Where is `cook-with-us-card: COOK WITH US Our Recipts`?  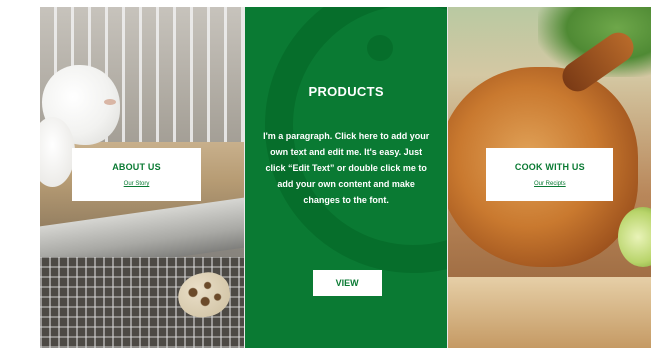
cook-with-us-card: COOK WITH US Our Recipts is located at coordinates (550, 174).